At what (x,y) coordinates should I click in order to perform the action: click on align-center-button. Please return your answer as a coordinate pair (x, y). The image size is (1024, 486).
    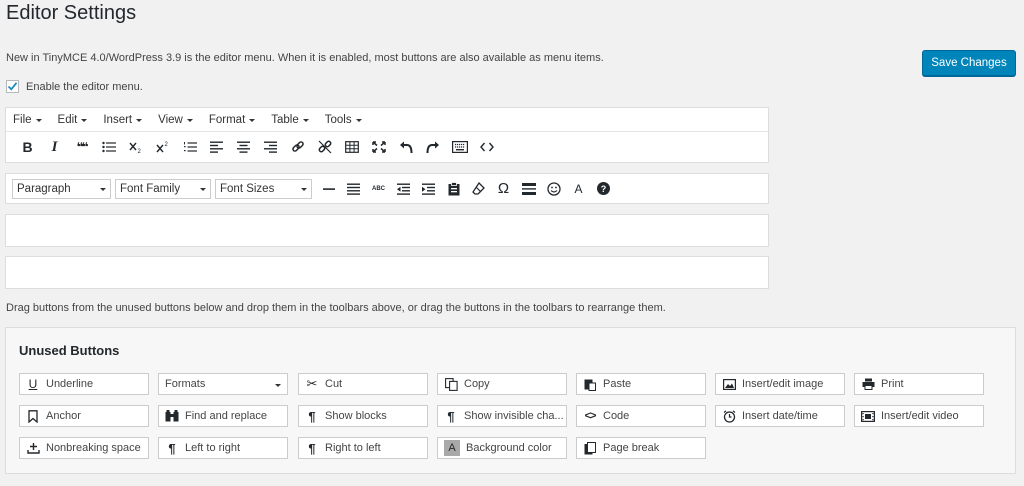
    Looking at the image, I should click on (243, 147).